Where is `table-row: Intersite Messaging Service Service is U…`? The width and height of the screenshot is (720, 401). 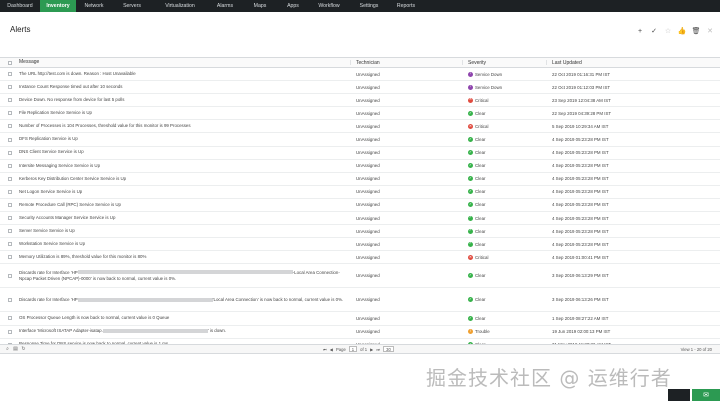 table-row: Intersite Messaging Service Service is U… is located at coordinates (360, 166).